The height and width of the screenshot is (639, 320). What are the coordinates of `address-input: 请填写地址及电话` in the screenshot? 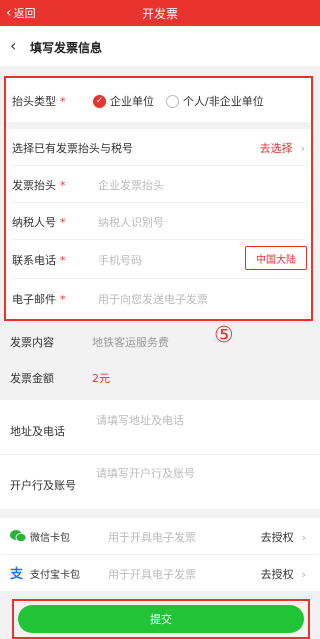 It's located at (140, 420).